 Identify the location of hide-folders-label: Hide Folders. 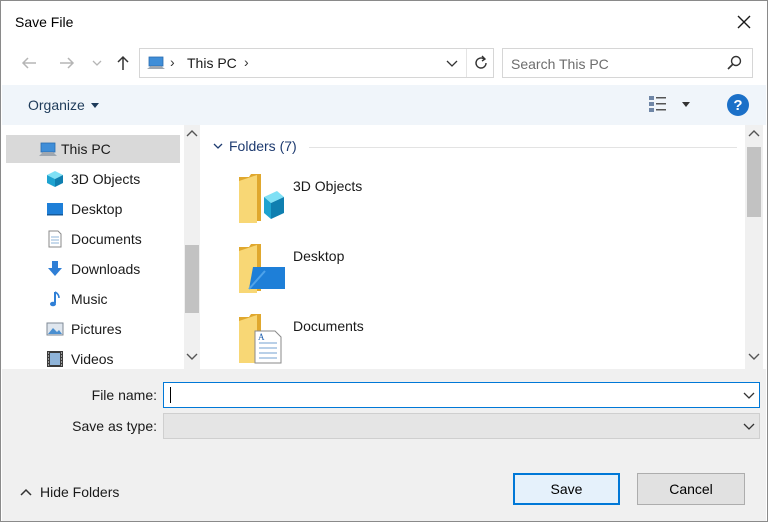
(80, 492).